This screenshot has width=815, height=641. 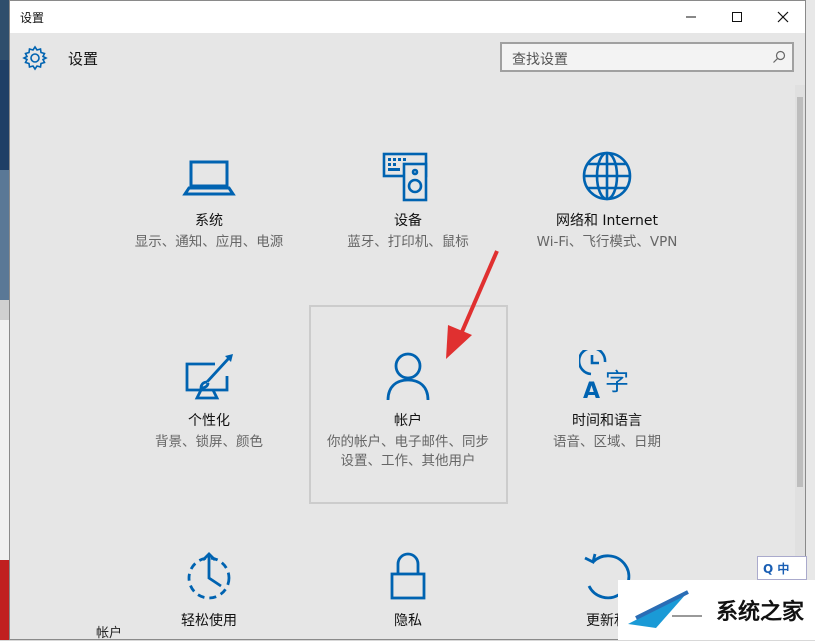 I want to click on watermark-text: 系统之家, so click(x=760, y=612).